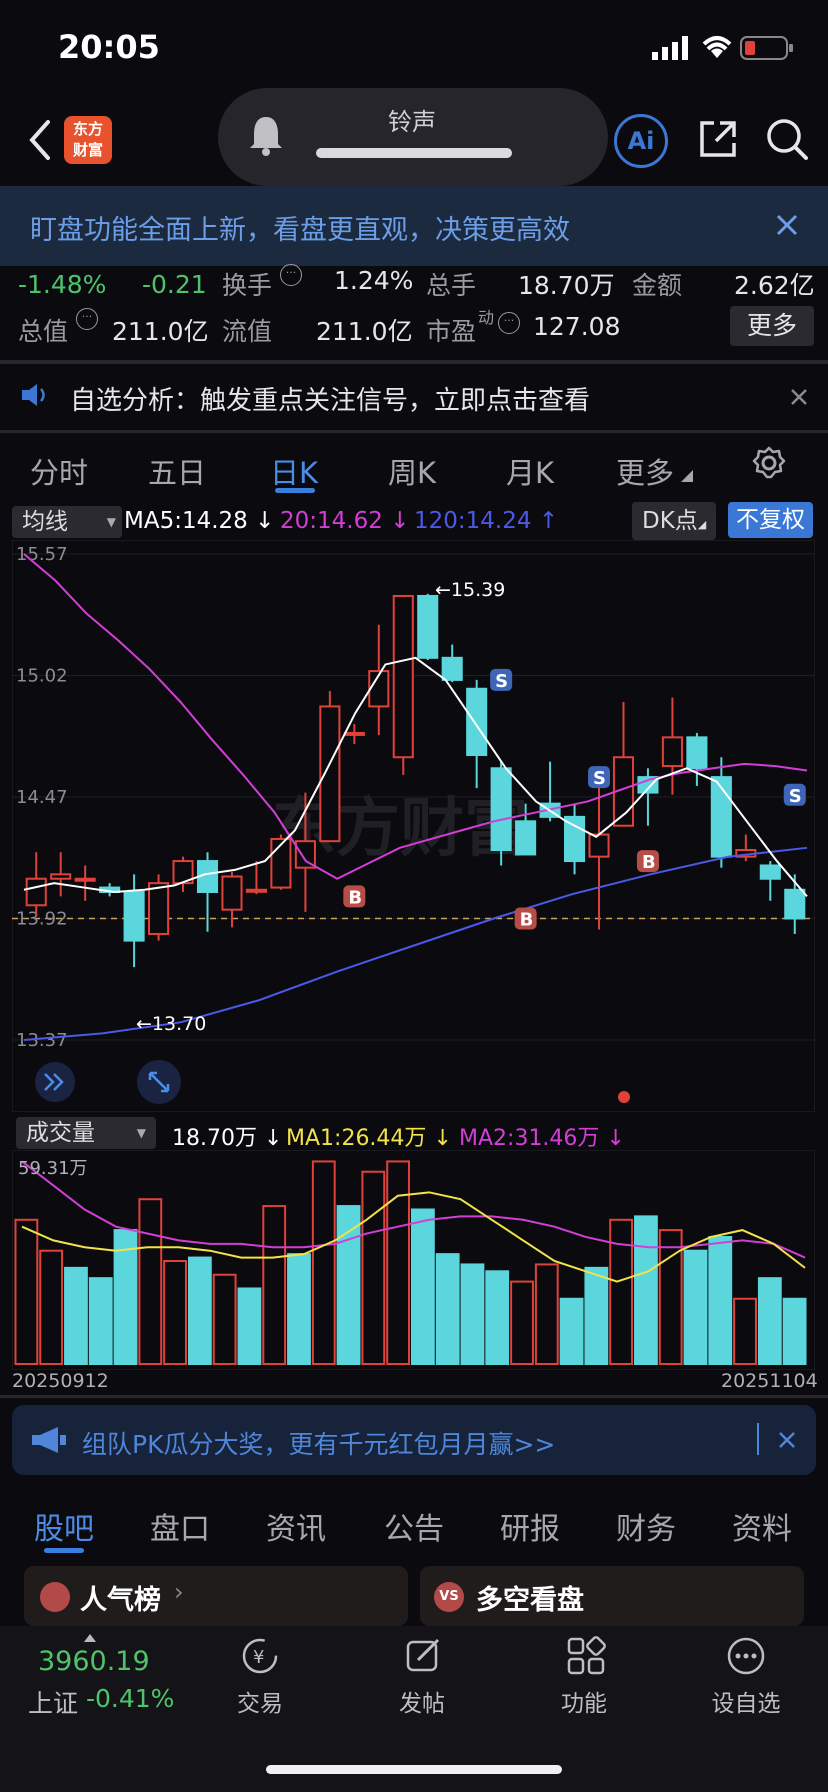  Describe the element at coordinates (612, 1596) in the screenshot. I see `bull-bear-card: VS 多空看盘` at that location.